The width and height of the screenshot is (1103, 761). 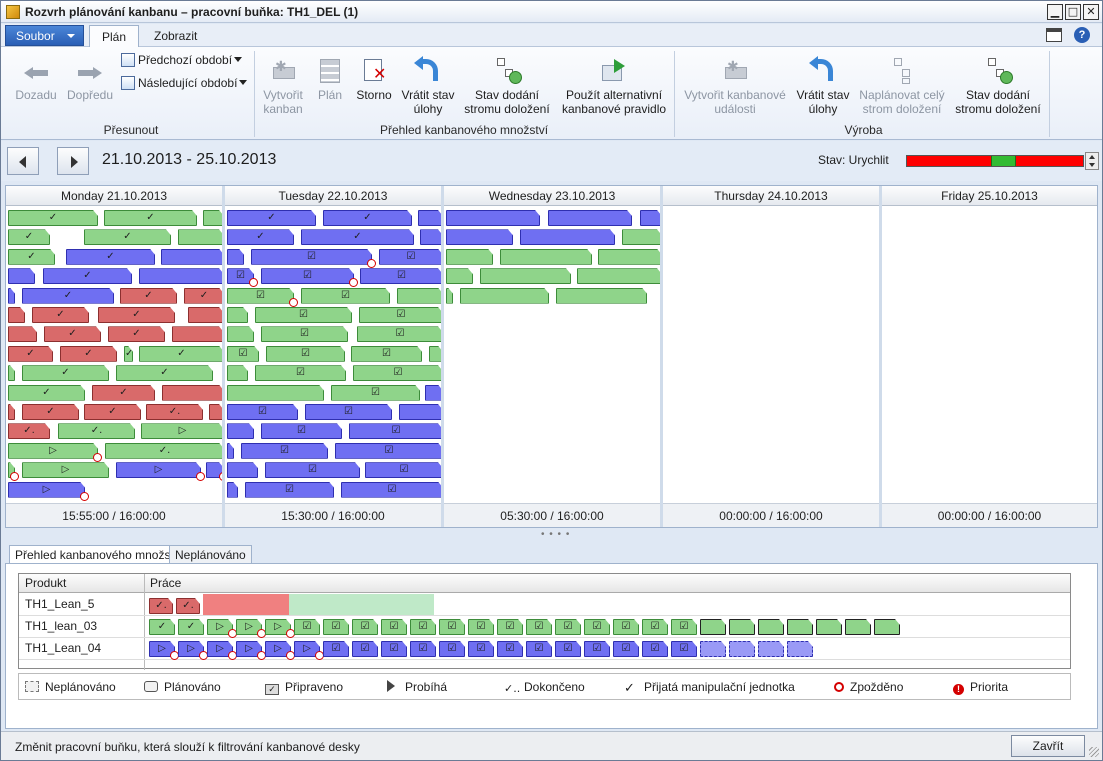 What do you see at coordinates (1092, 161) in the screenshot?
I see `status-spinner` at bounding box center [1092, 161].